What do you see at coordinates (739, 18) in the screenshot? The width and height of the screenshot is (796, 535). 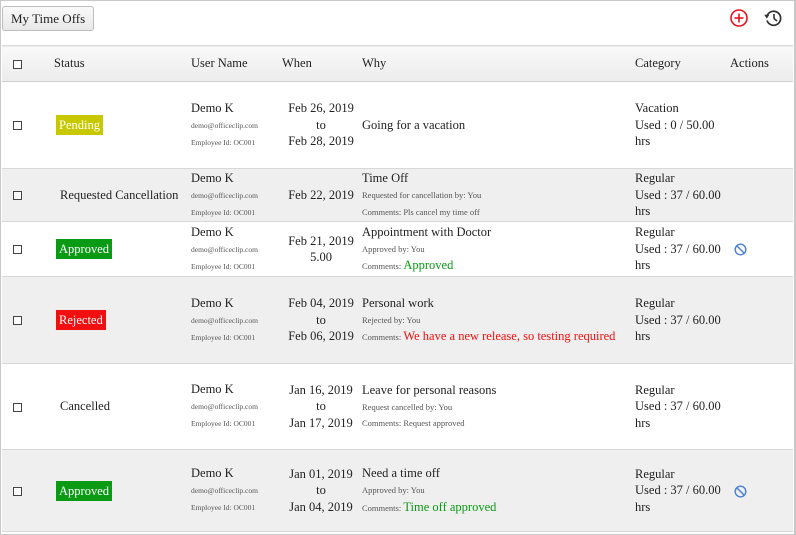 I see `plus-circle-icon` at bounding box center [739, 18].